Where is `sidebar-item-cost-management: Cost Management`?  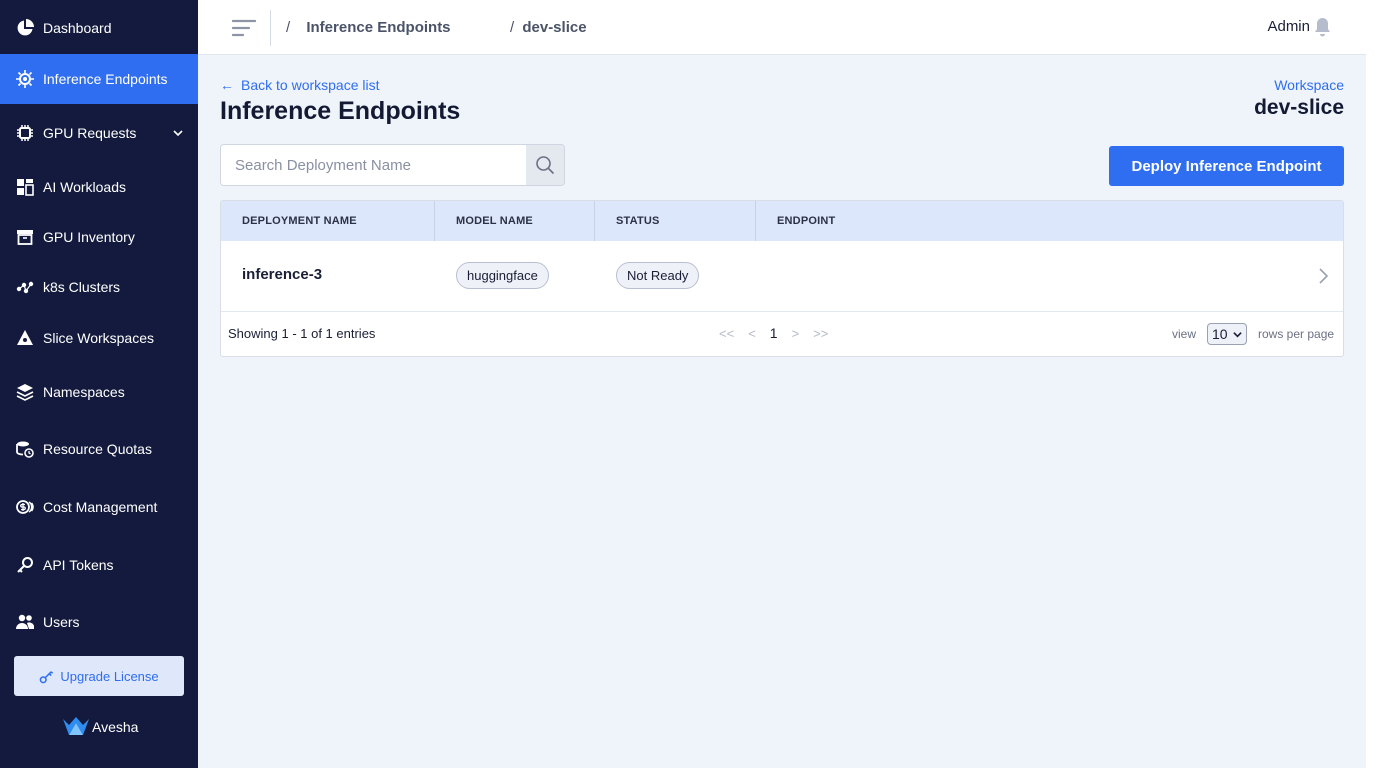 sidebar-item-cost-management: Cost Management is located at coordinates (99, 507).